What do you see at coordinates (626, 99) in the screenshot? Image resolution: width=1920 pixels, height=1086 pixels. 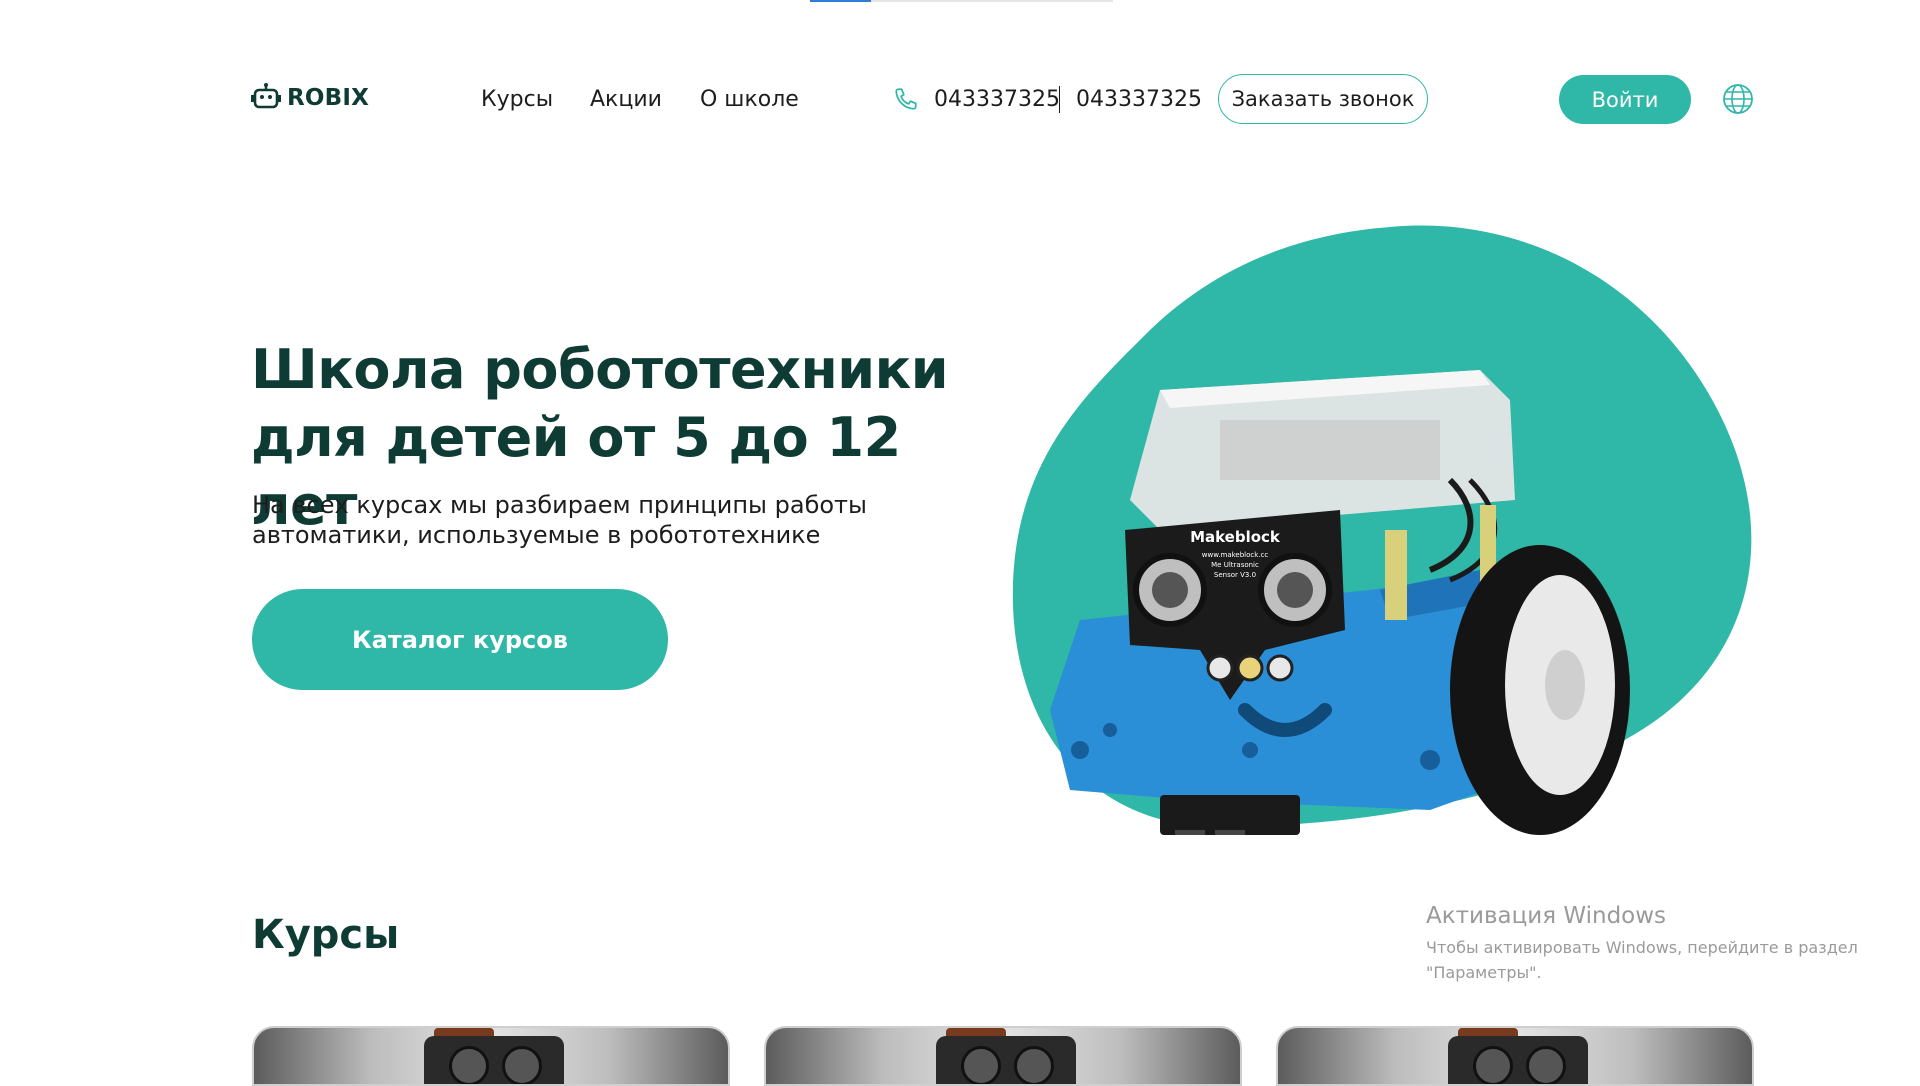 I see `nav-item-promotions: Акции` at bounding box center [626, 99].